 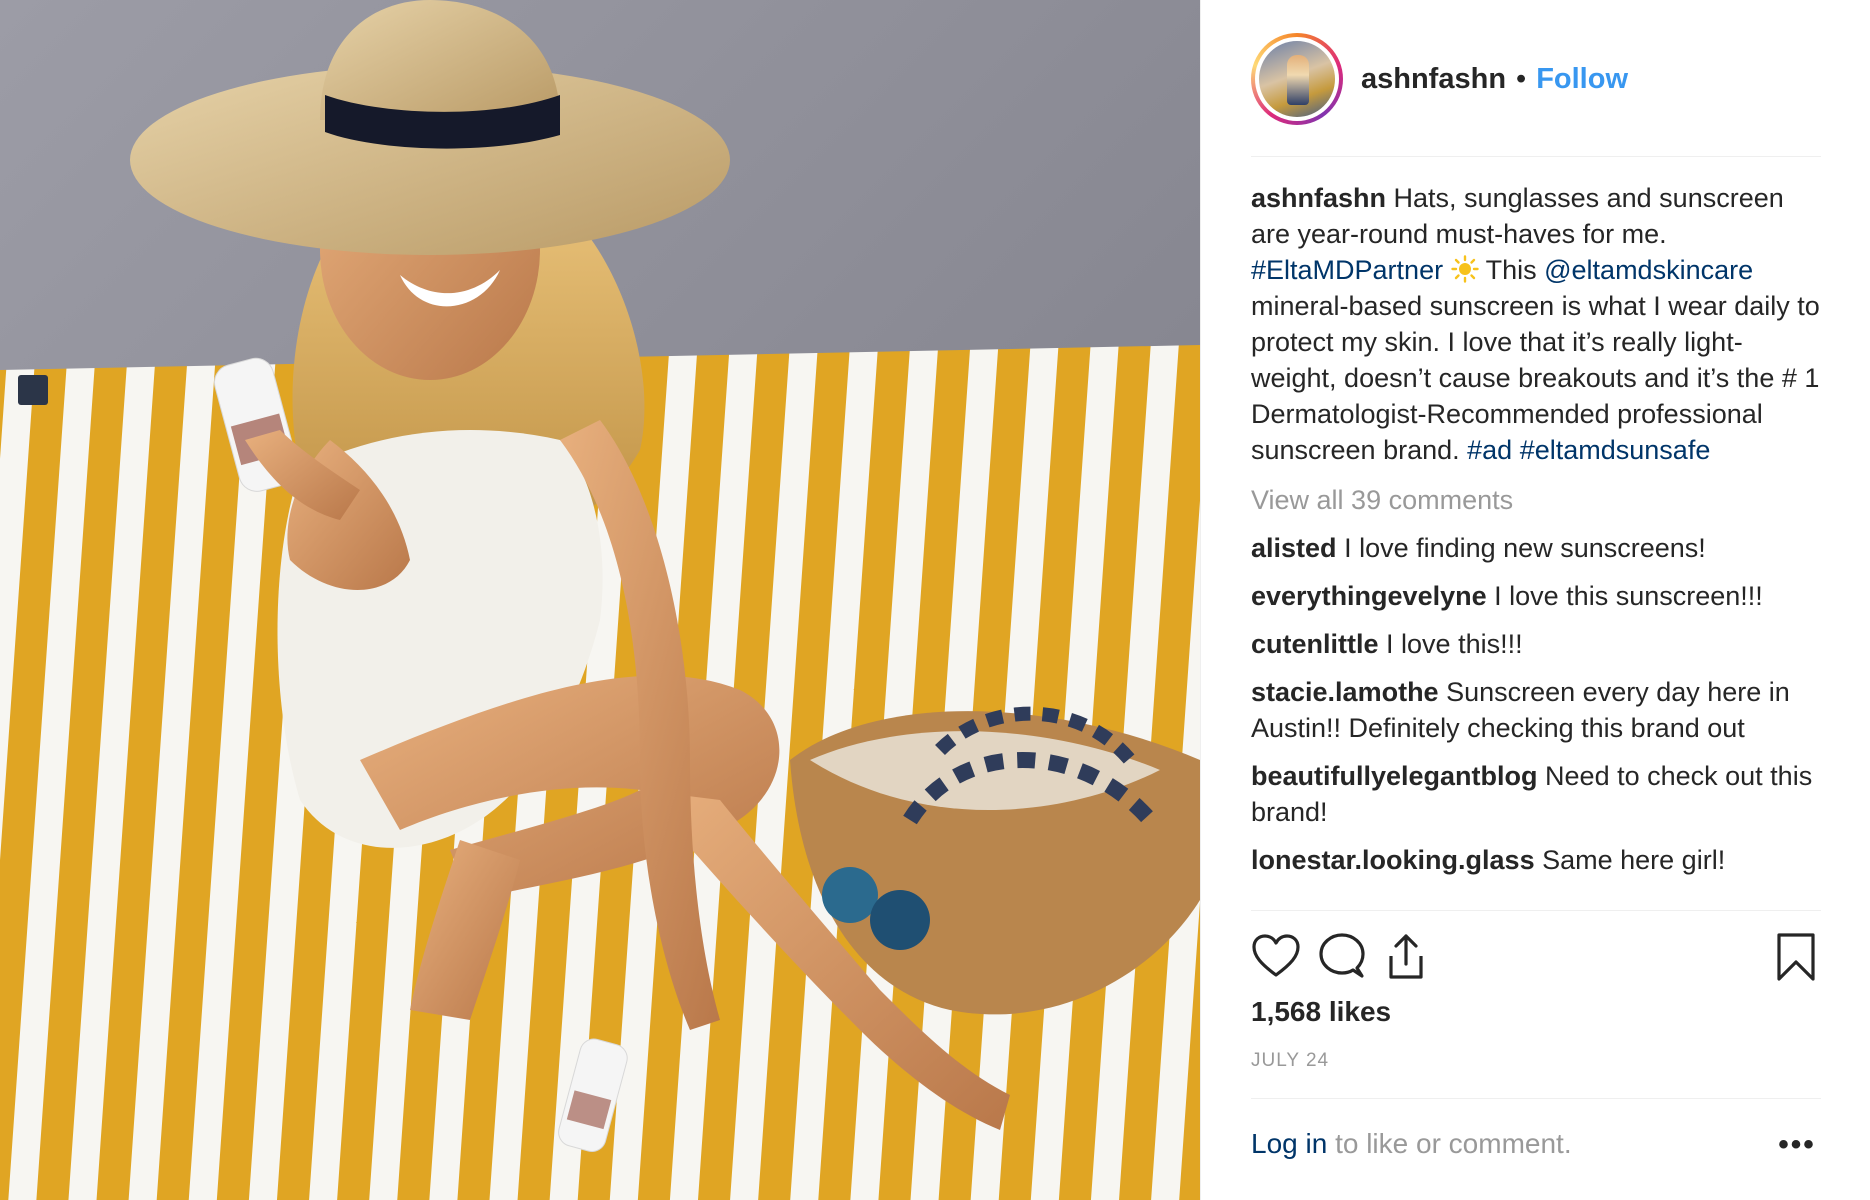 What do you see at coordinates (1615, 450) in the screenshot?
I see `hashtag-link: #eltamdsunsafe` at bounding box center [1615, 450].